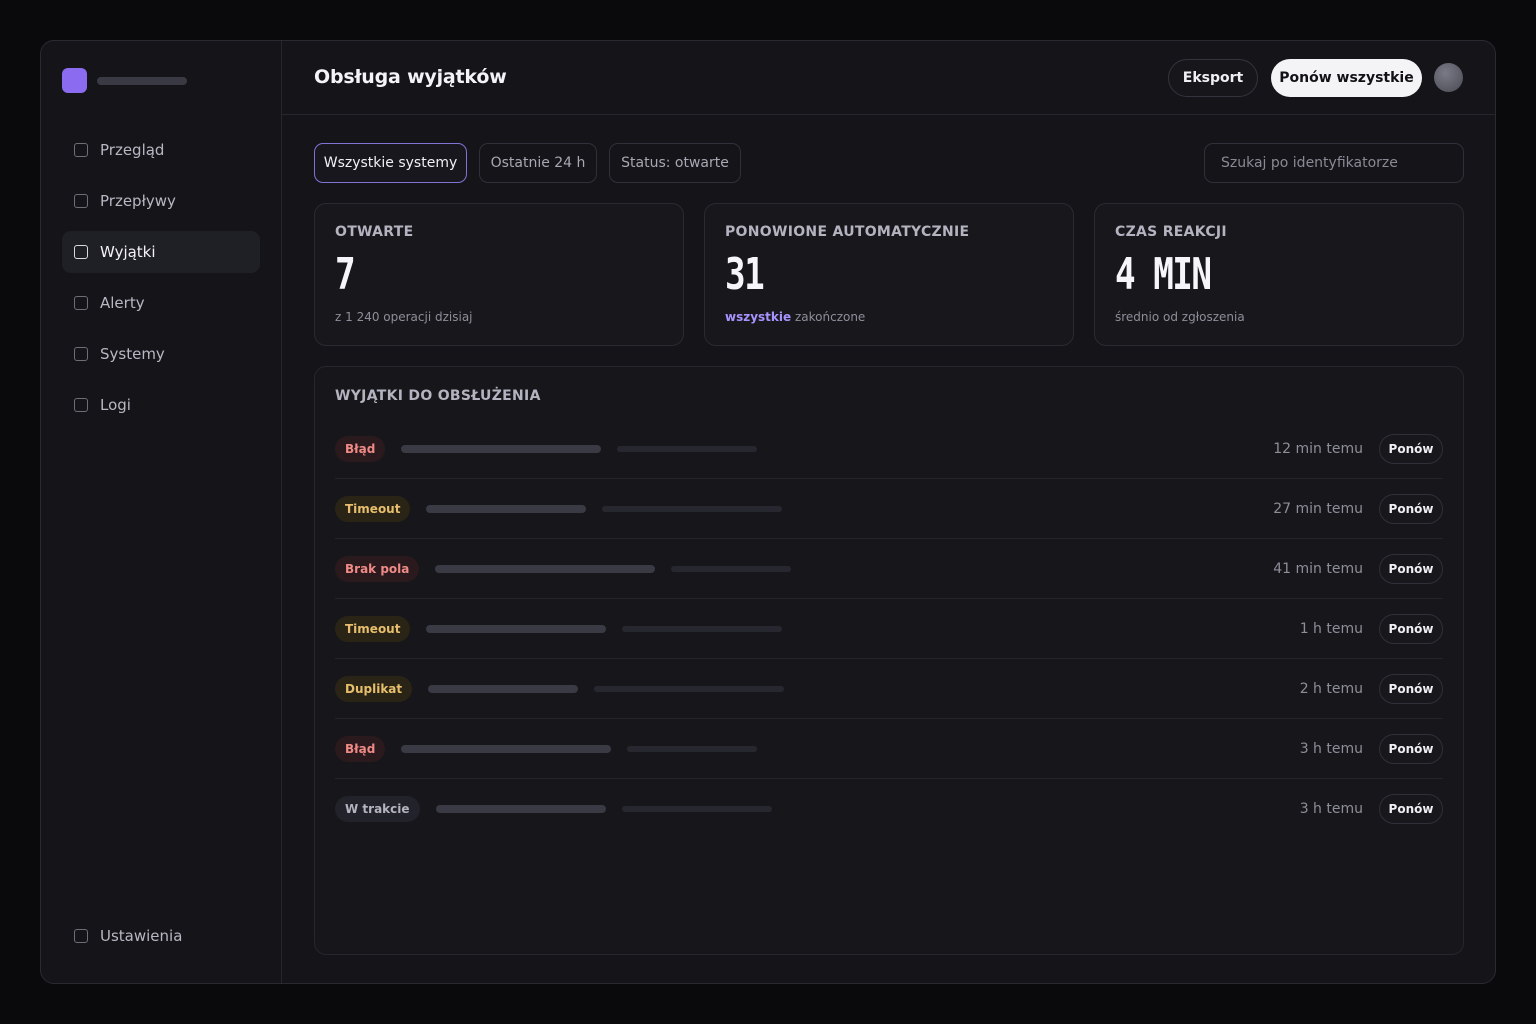 This screenshot has height=1024, width=1536. Describe the element at coordinates (161, 405) in the screenshot. I see `sidebar-item-logs: Logi` at that location.